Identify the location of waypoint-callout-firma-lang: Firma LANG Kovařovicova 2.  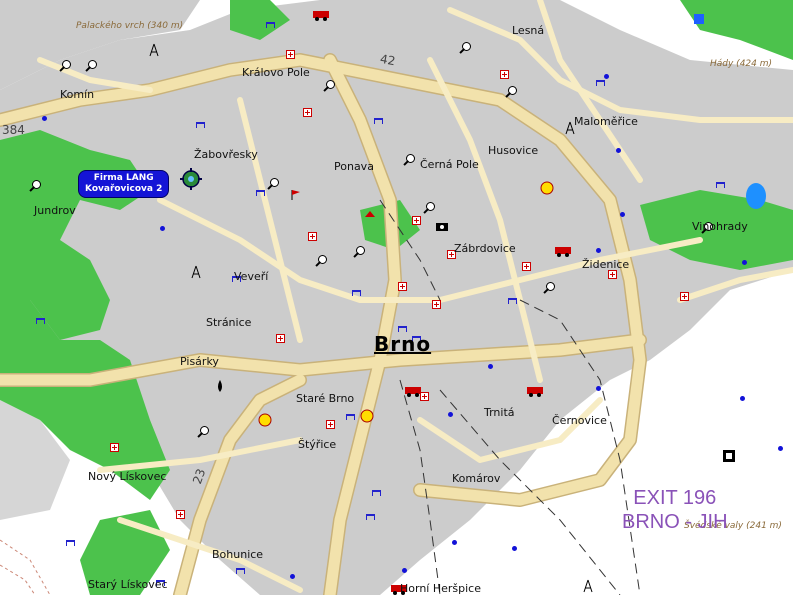
(124, 184).